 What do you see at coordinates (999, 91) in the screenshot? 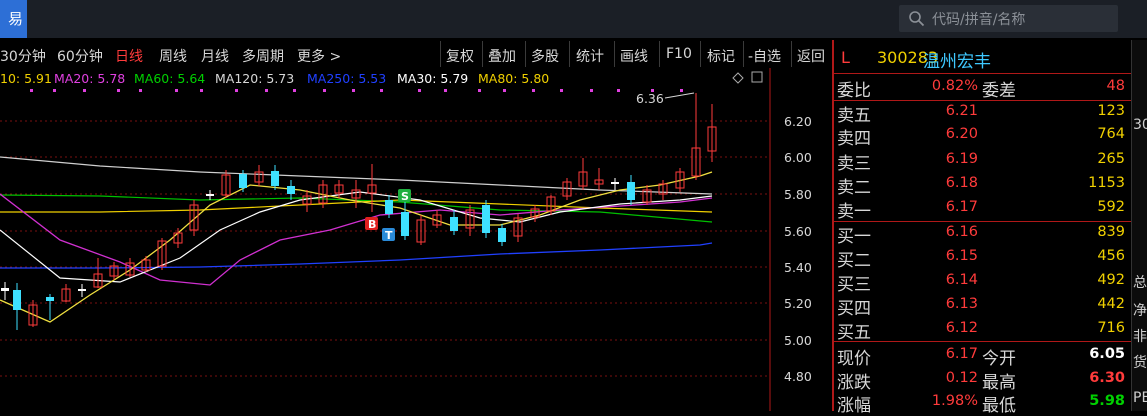
I see `weicha-label: 委差` at bounding box center [999, 91].